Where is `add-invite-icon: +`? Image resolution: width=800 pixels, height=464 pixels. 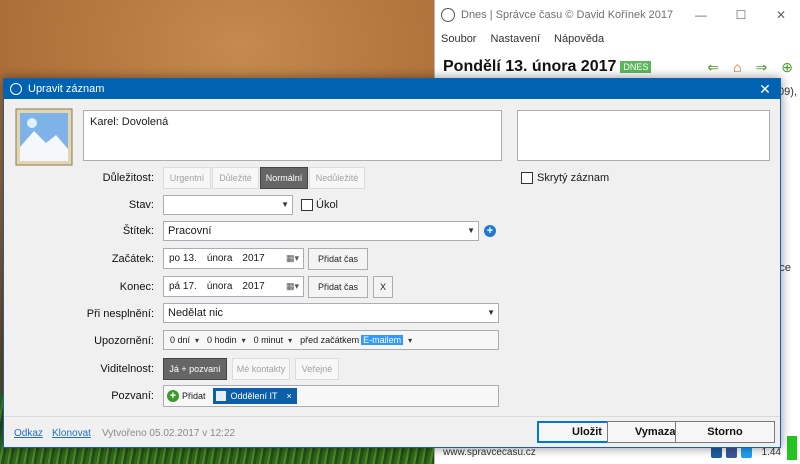 add-invite-icon: + is located at coordinates (173, 396).